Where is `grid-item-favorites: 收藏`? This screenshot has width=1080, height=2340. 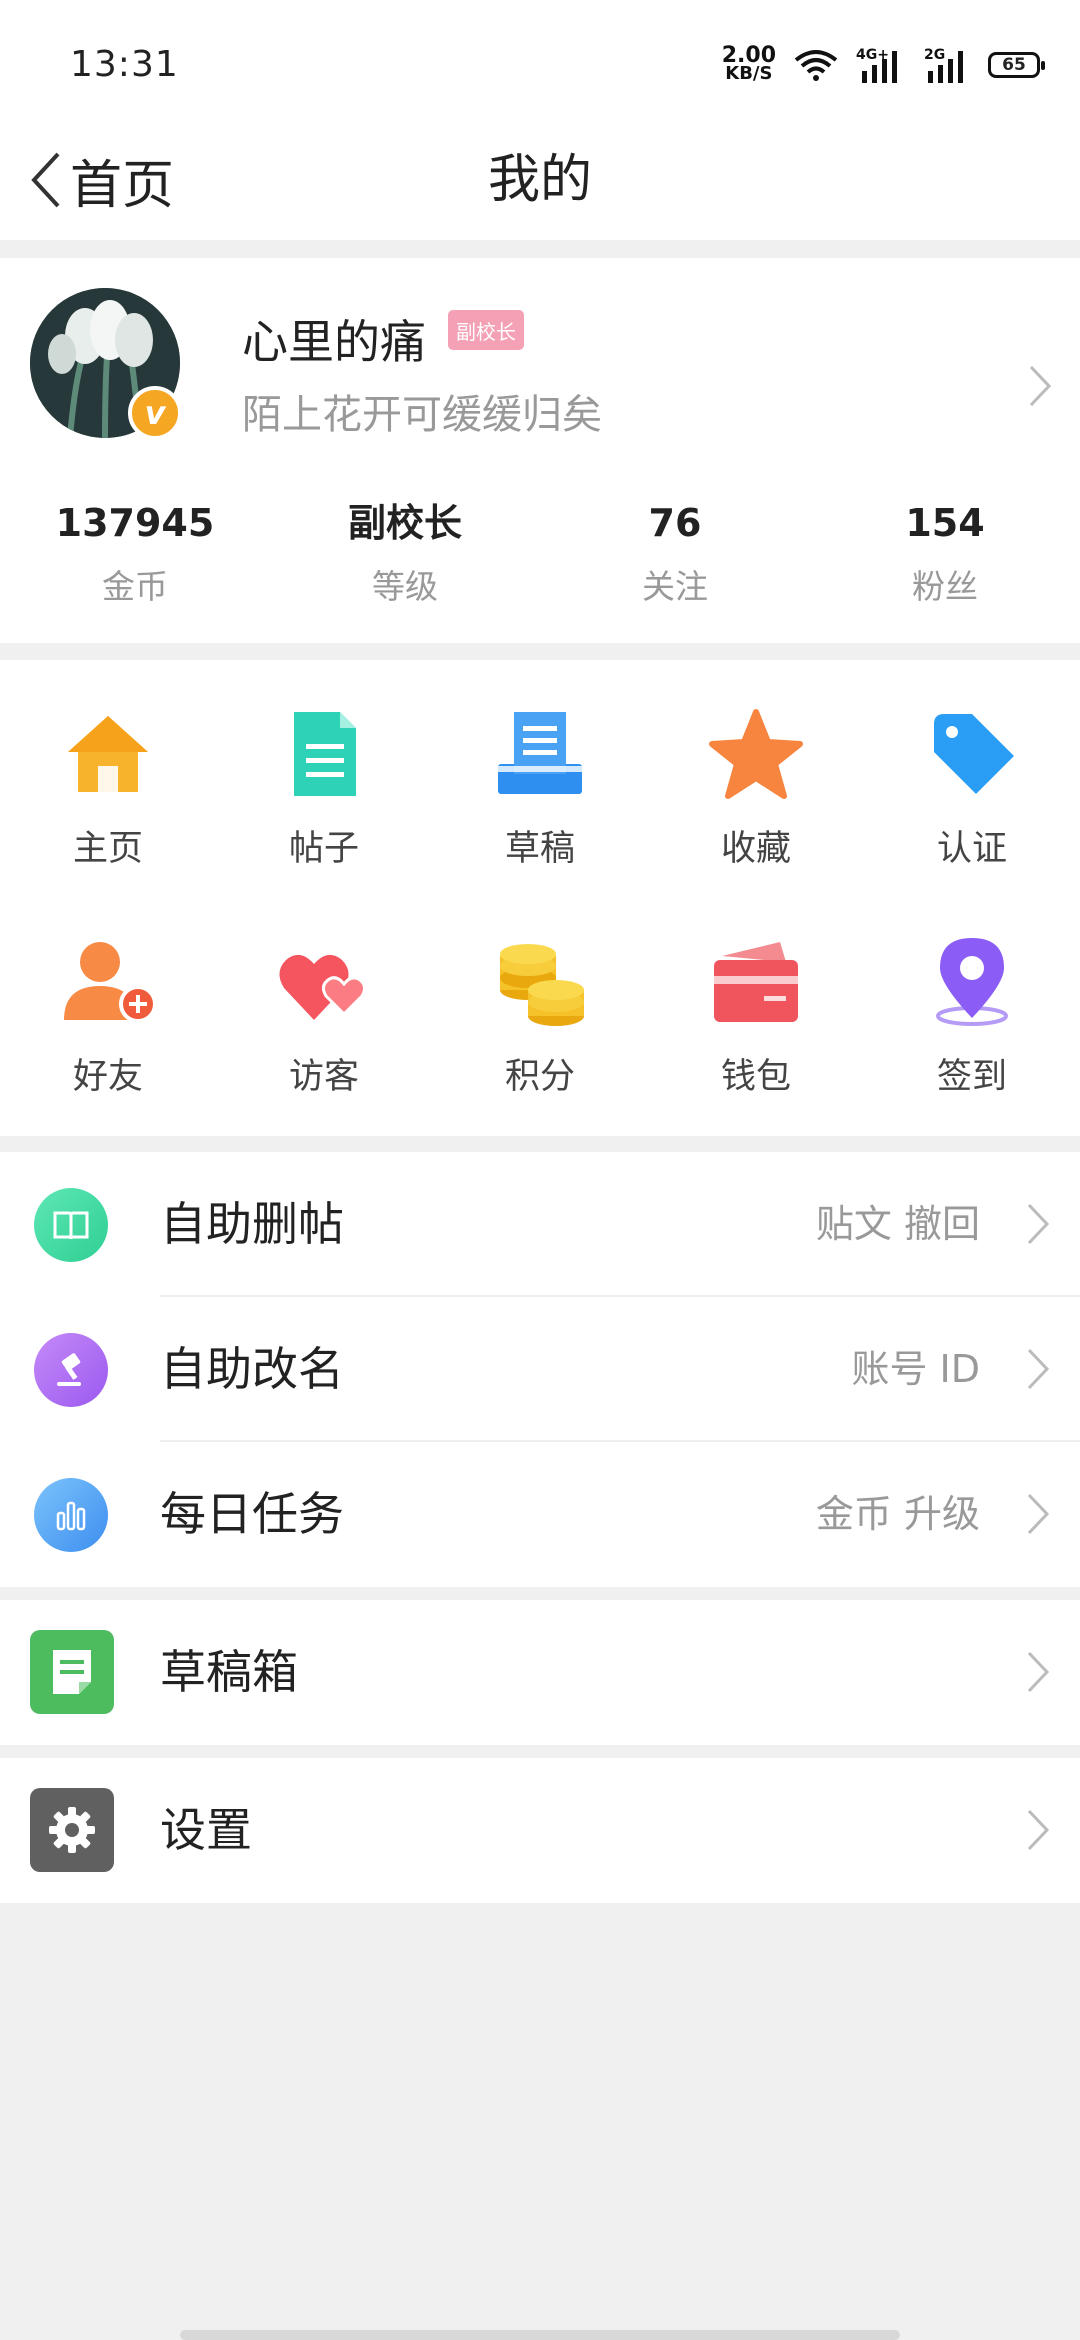 grid-item-favorites: 收藏 is located at coordinates (756, 764).